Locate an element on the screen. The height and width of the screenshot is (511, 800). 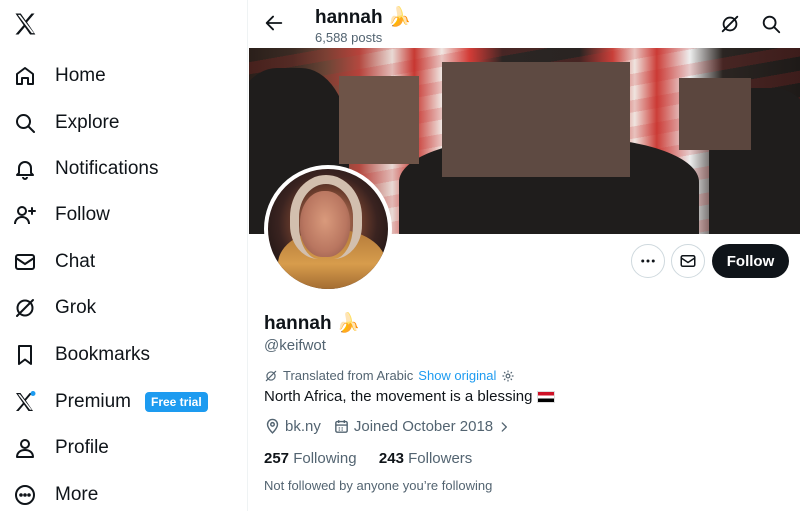
sidebar-item-label: More is located at coordinates (77, 494).